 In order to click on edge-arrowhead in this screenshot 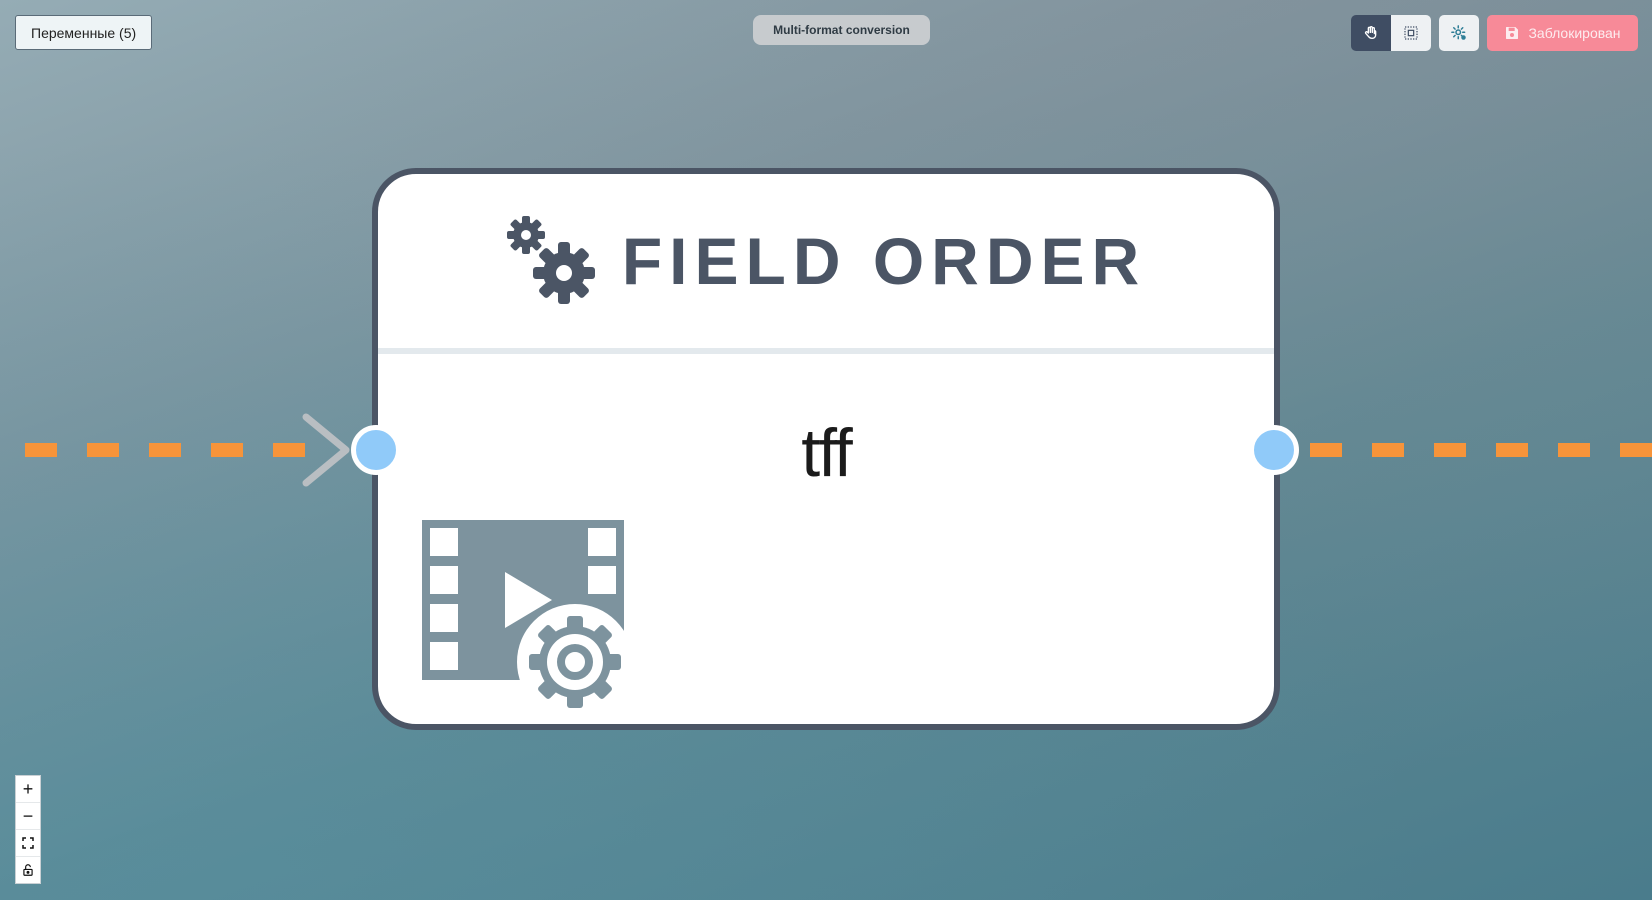, I will do `click(326, 450)`.